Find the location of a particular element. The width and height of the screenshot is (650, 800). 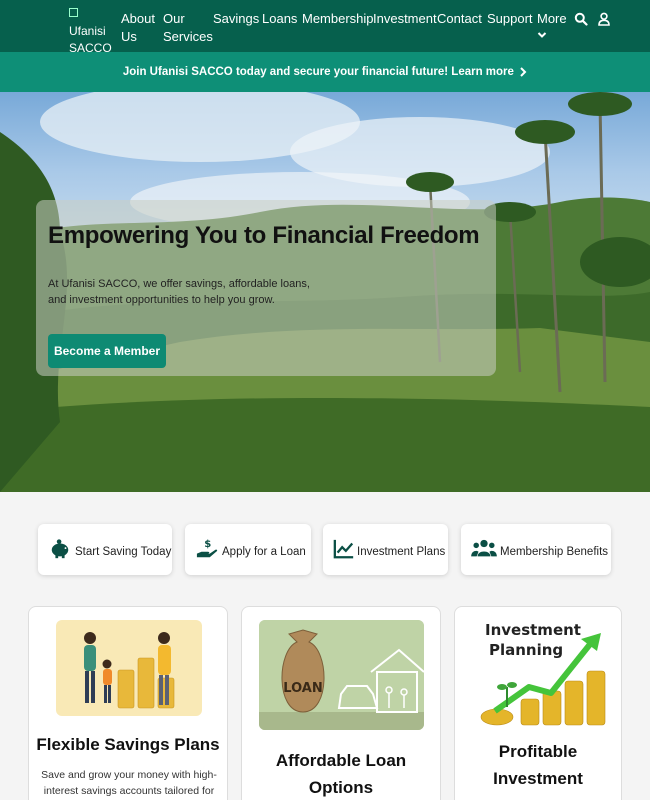

card-title: Profitable Investment is located at coordinates (538, 765).